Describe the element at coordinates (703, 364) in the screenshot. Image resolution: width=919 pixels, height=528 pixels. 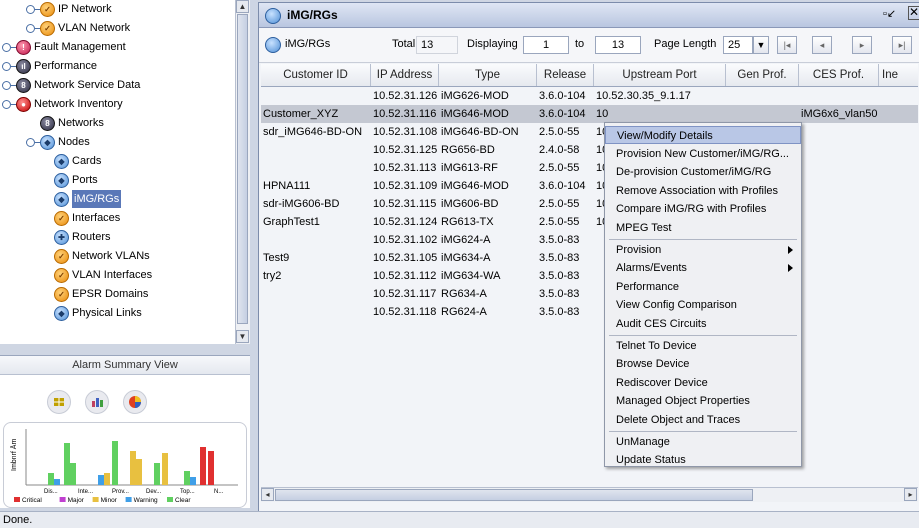
I see `menu-item-browse-device: Browse Device` at that location.